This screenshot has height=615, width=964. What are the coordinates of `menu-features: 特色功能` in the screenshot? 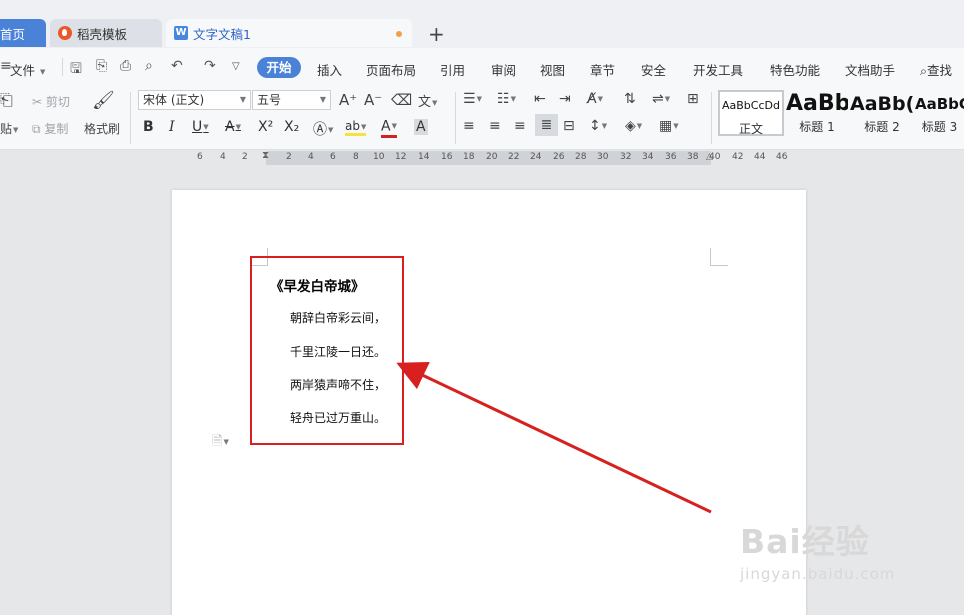 It's located at (795, 69).